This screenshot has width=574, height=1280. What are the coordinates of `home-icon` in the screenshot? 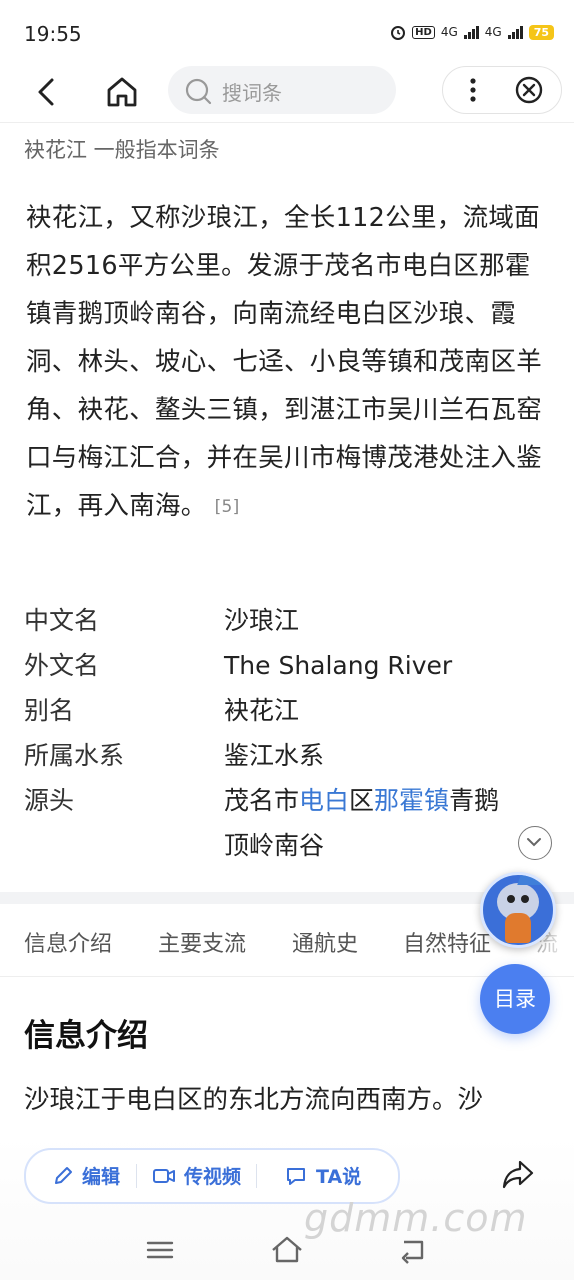 It's located at (122, 92).